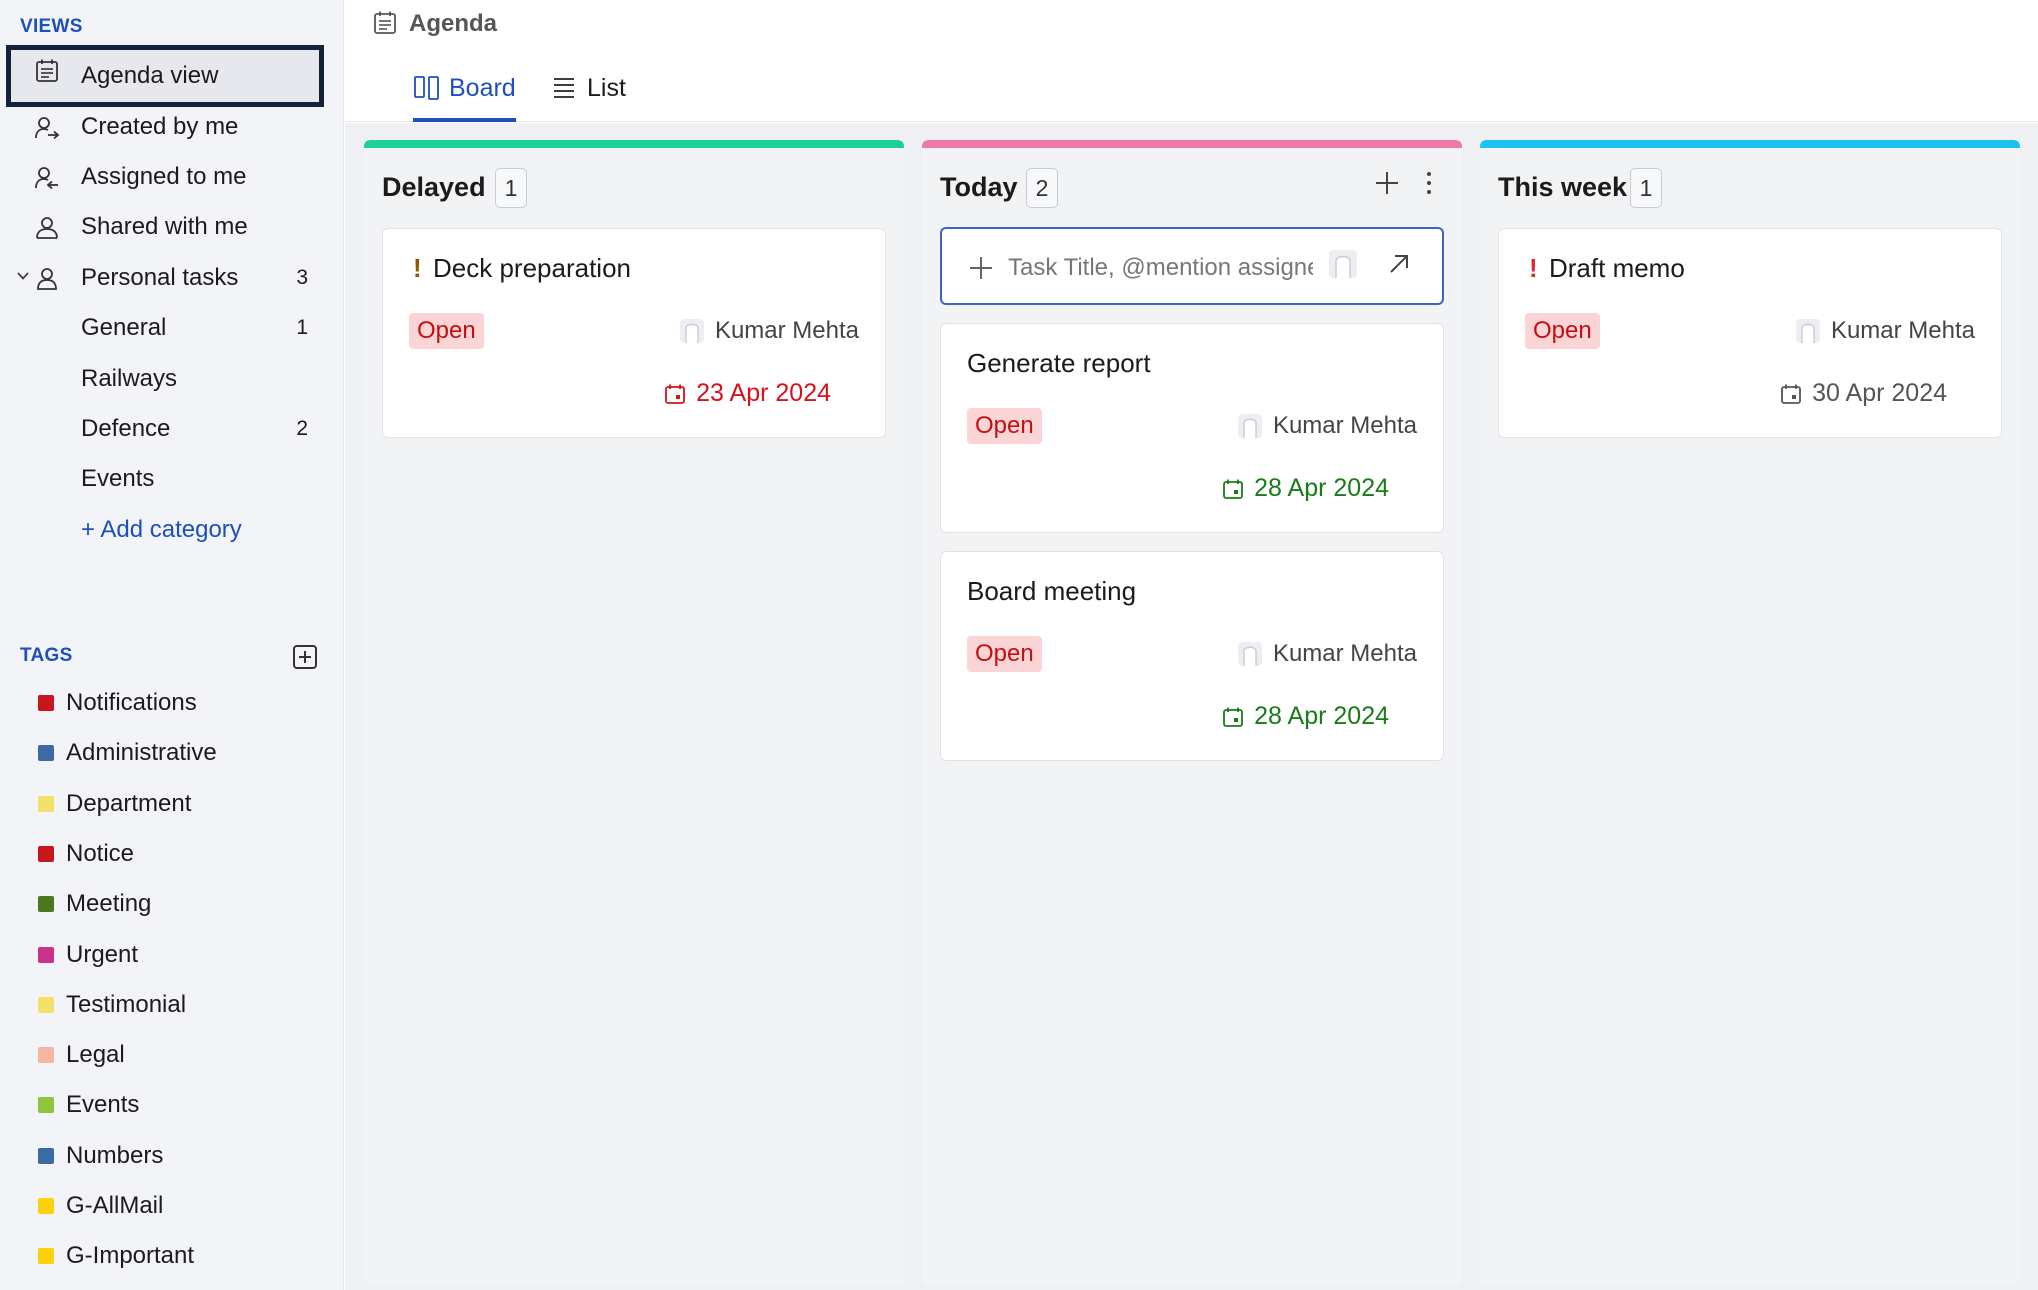 The width and height of the screenshot is (2038, 1290). I want to click on column-accent-bar, so click(1750, 144).